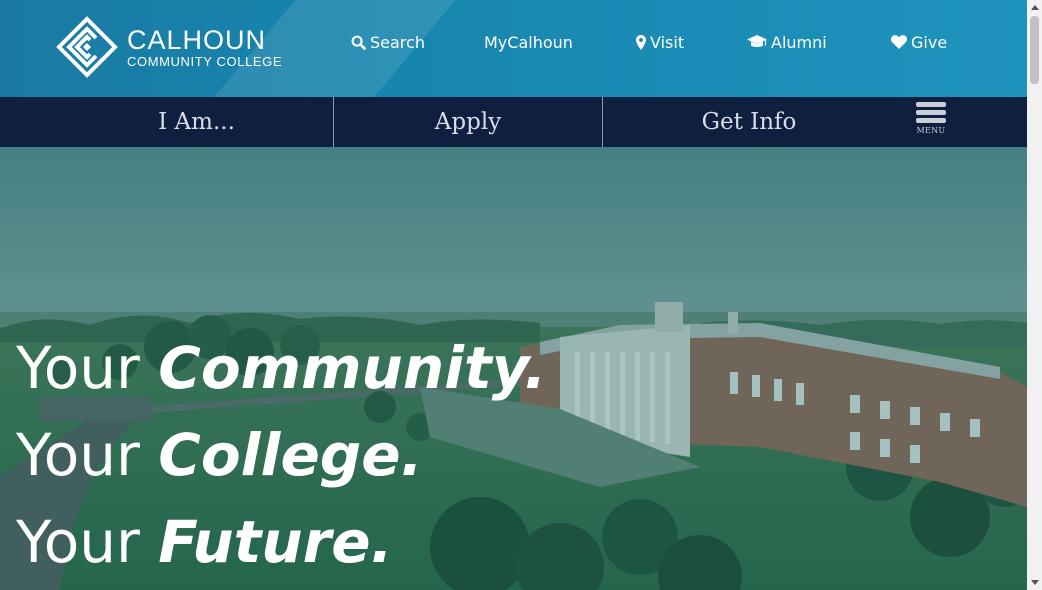  Describe the element at coordinates (641, 42) in the screenshot. I see `map-marker-icon` at that location.